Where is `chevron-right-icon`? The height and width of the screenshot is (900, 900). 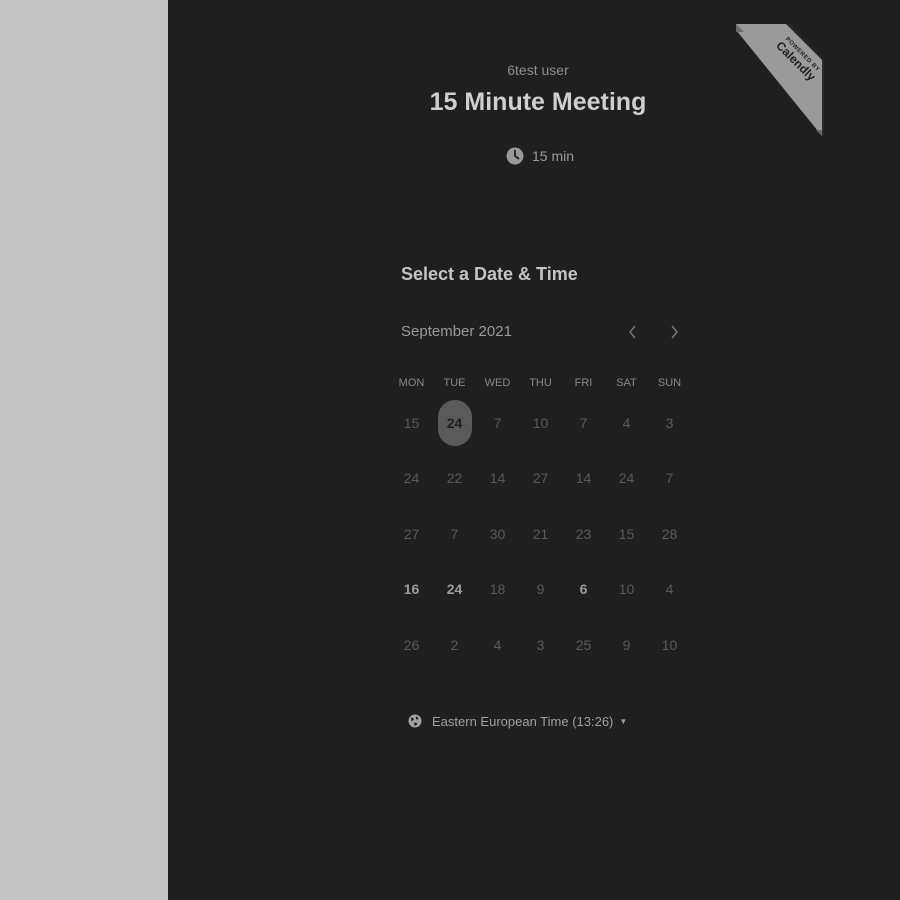 chevron-right-icon is located at coordinates (674, 332).